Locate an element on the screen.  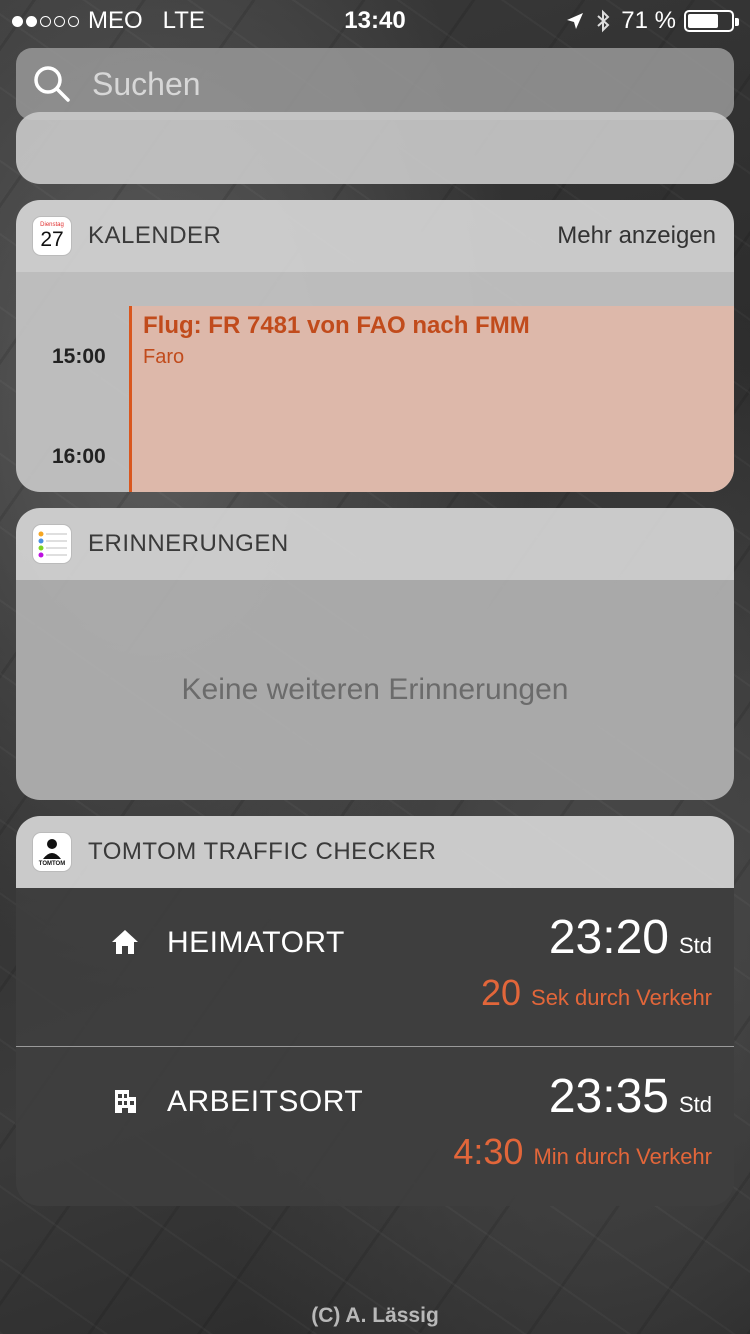
calendar-event-location: Faro is located at coordinates (164, 357).